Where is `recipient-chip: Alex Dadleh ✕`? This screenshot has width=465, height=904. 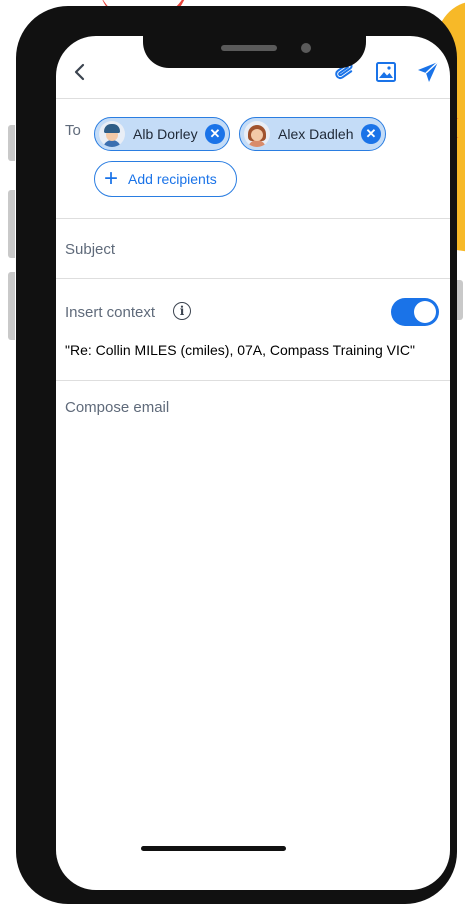 recipient-chip: Alex Dadleh ✕ is located at coordinates (312, 134).